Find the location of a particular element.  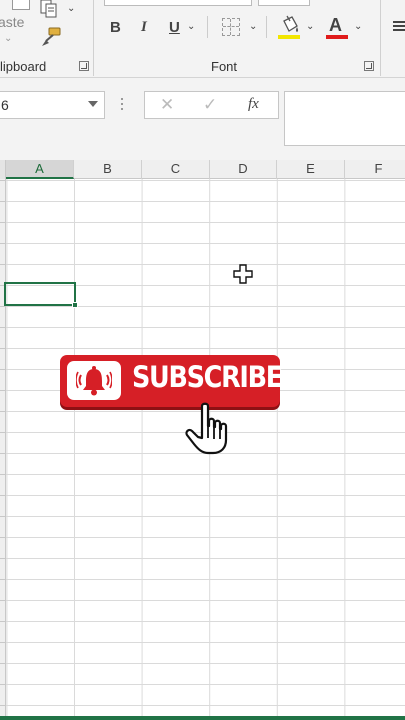

column-header-d: D is located at coordinates (243, 169).